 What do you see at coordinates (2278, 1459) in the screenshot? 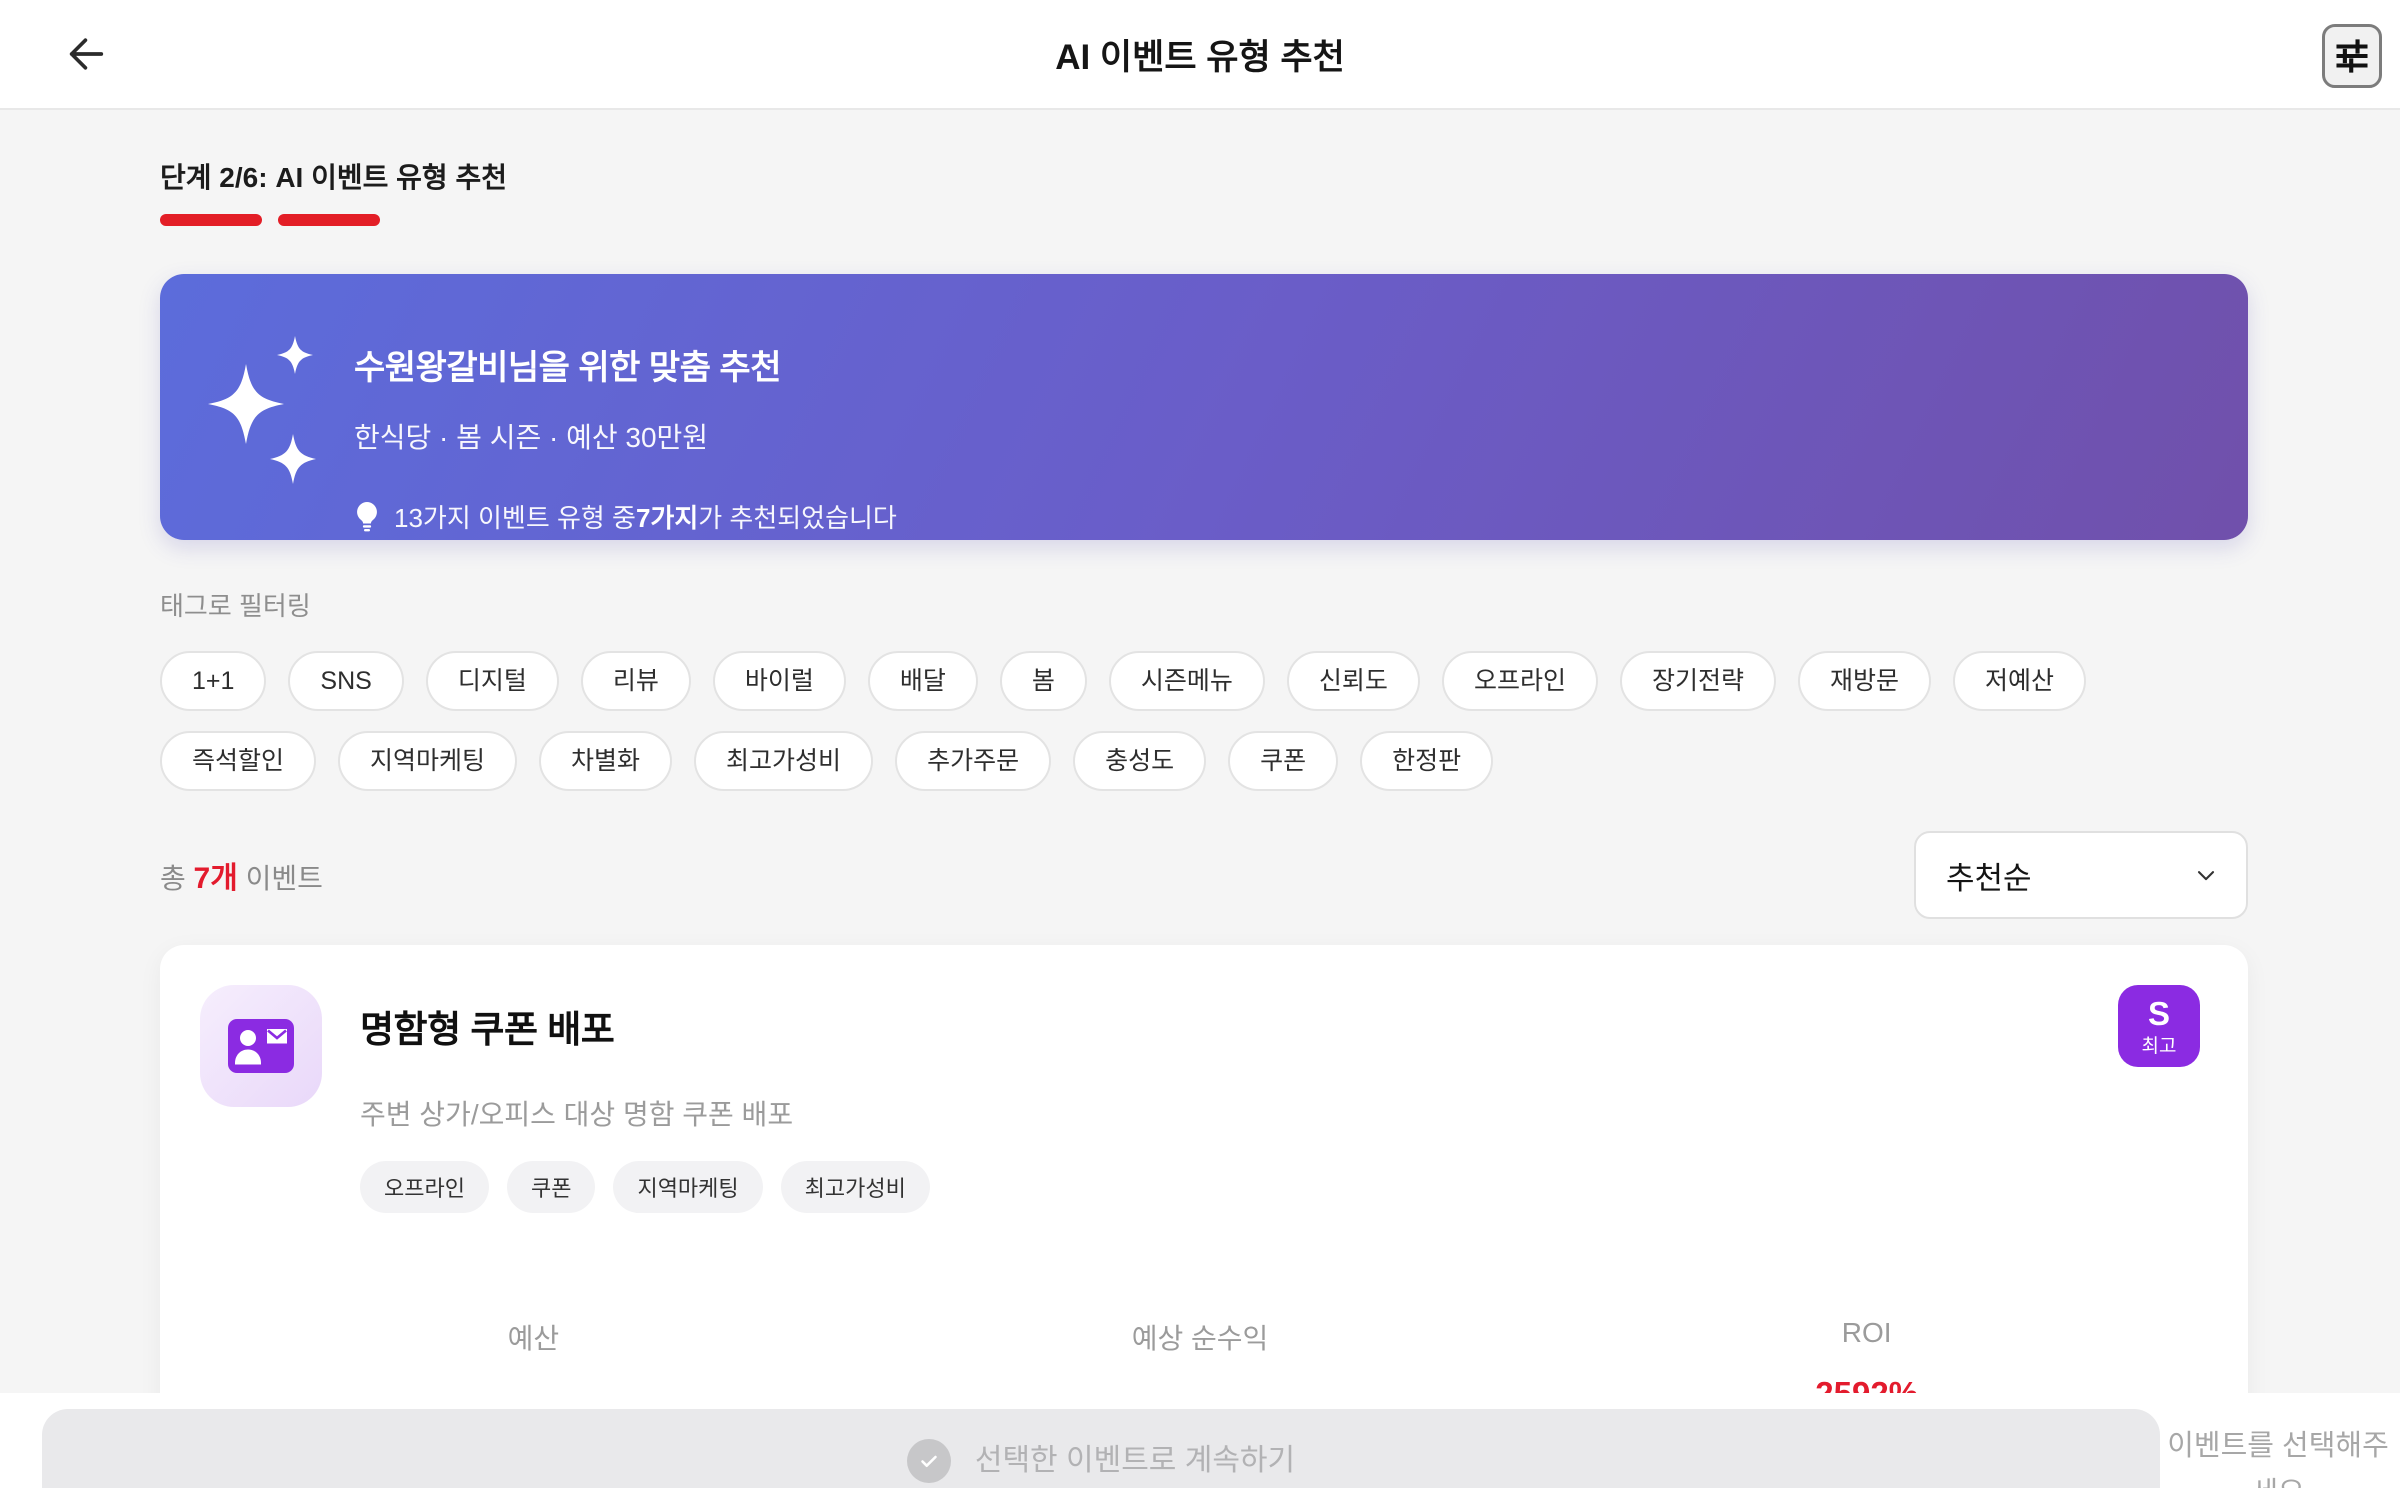
I see `selection-hint: 이벤트를 선택해주세요` at bounding box center [2278, 1459].